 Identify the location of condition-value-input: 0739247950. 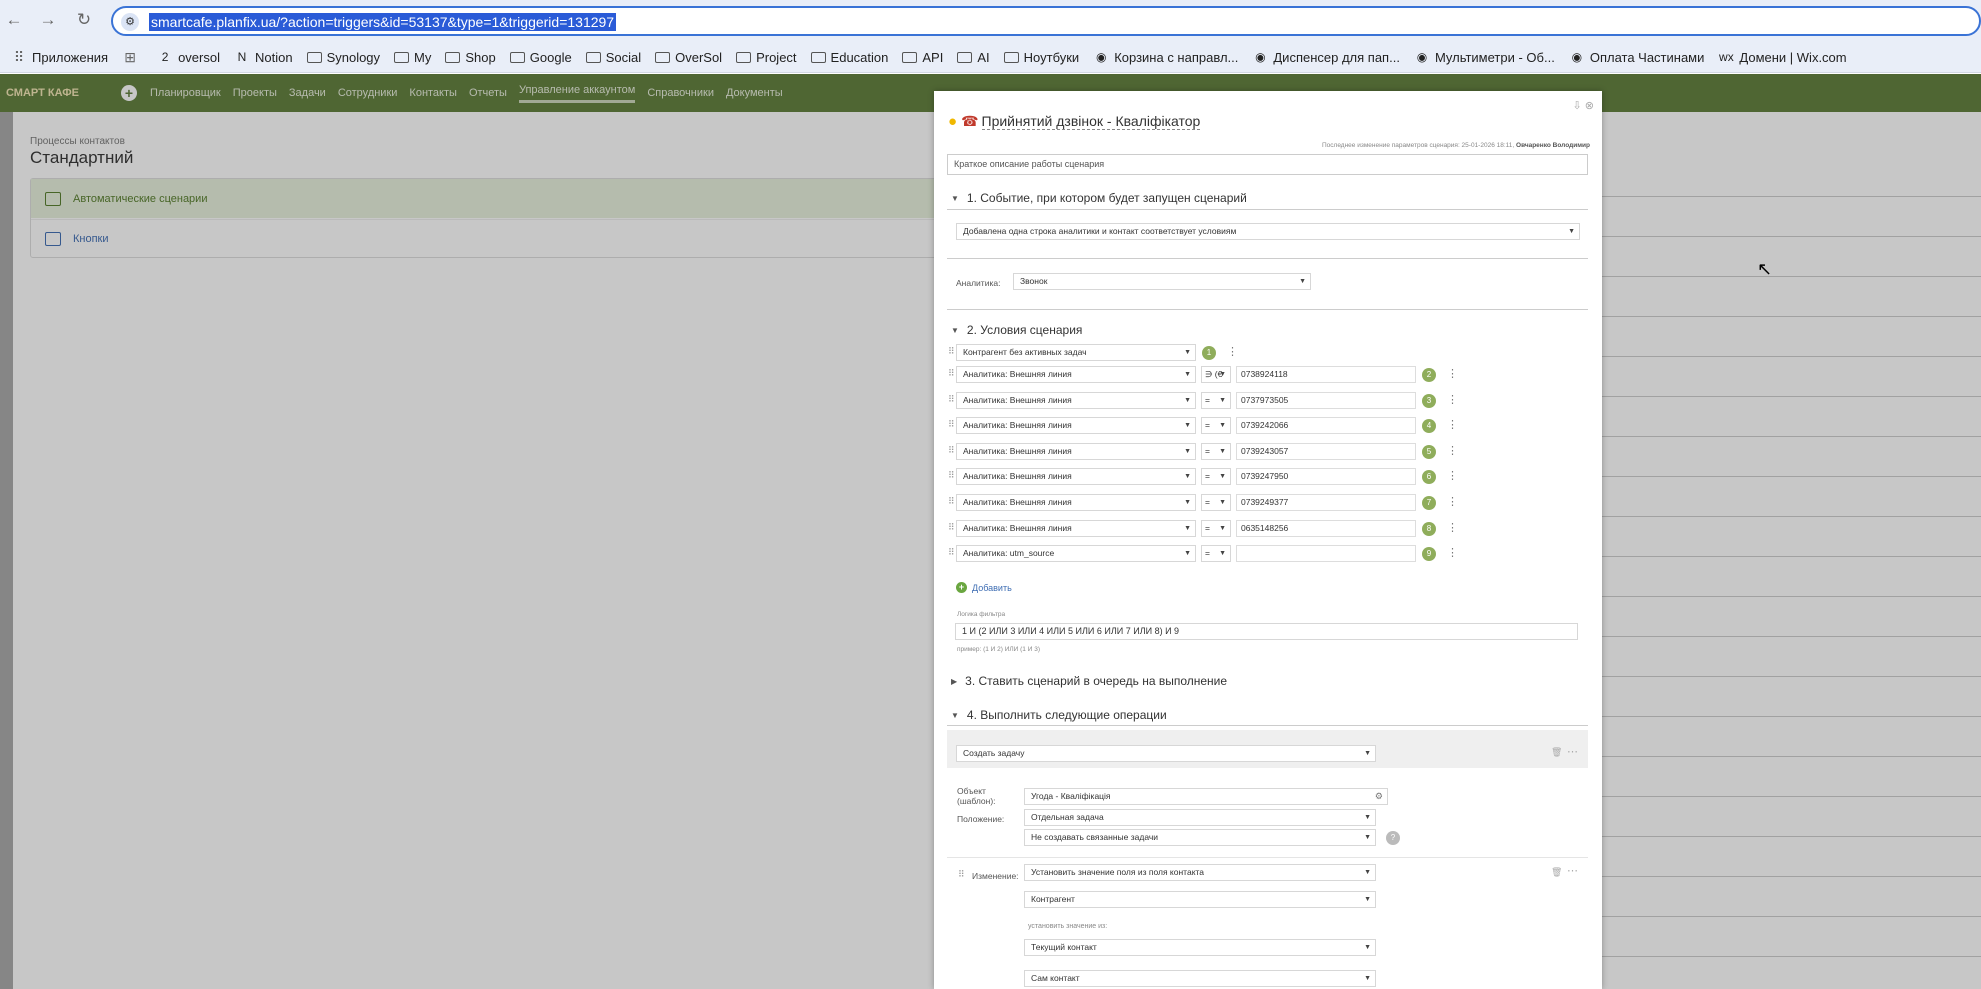
(1326, 477).